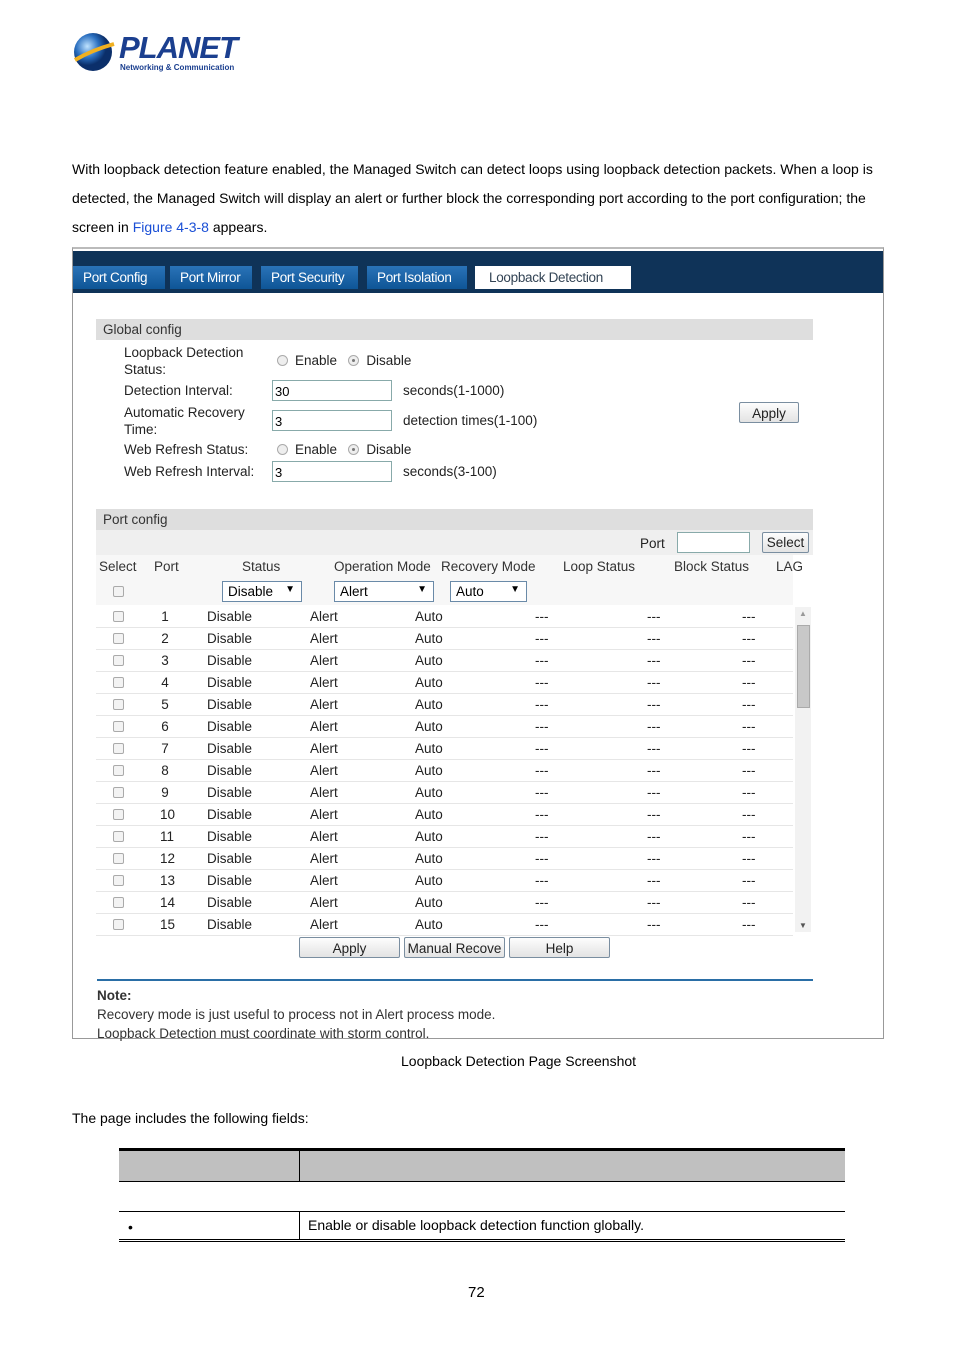 Image resolution: width=954 pixels, height=1350 pixels. I want to click on table-row: 13 Disable Alert Auto --- --- ---, so click(444, 881).